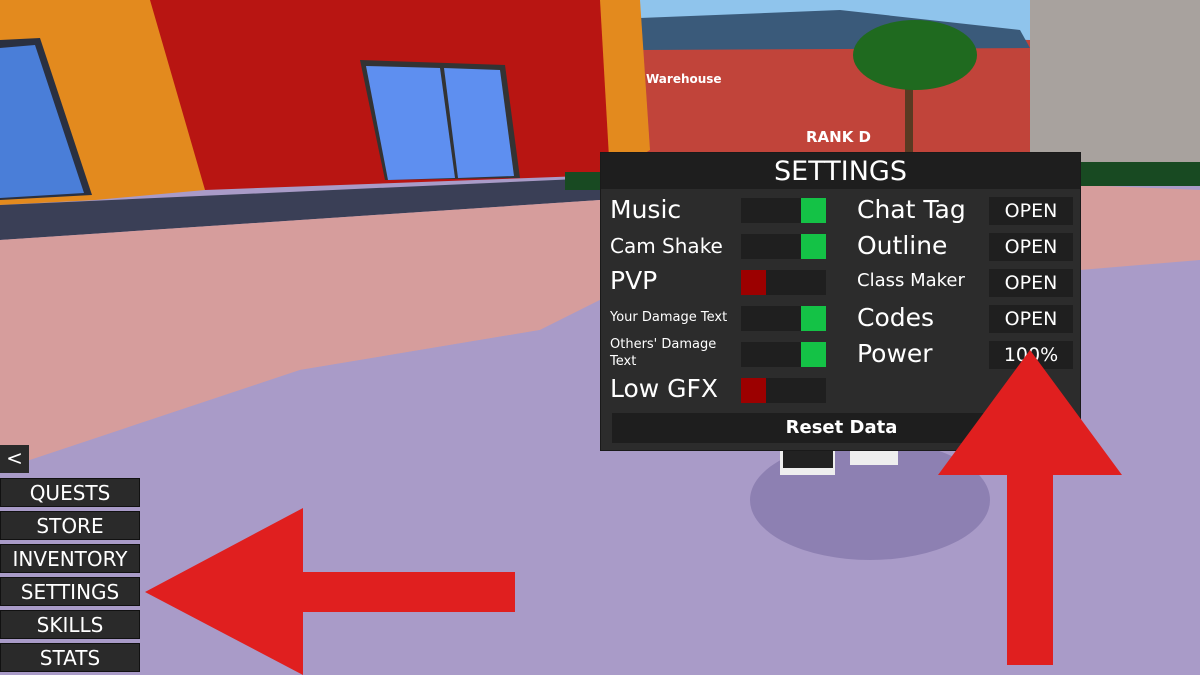 This screenshot has height=675, width=1200. What do you see at coordinates (664, 388) in the screenshot?
I see `low-gfx-label: Low GFX` at bounding box center [664, 388].